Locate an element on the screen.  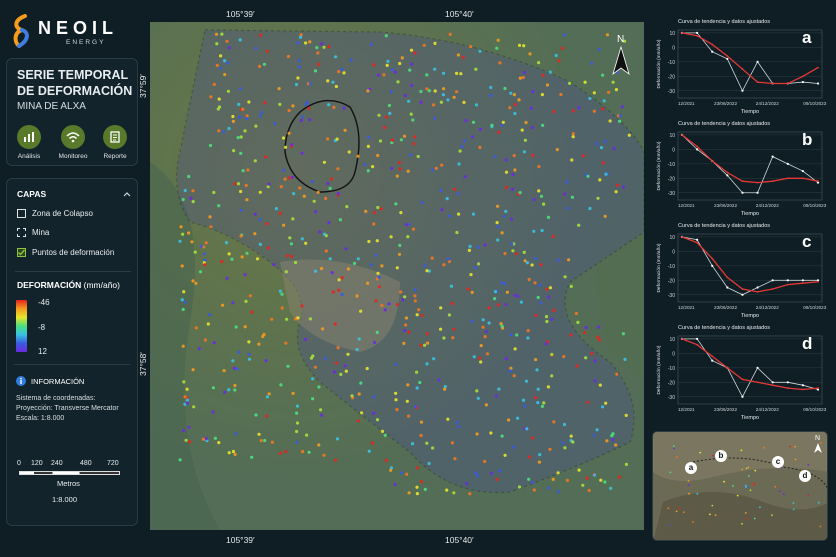
layer-collapse-zone: Zona de Colapso is located at coordinates (55, 213).